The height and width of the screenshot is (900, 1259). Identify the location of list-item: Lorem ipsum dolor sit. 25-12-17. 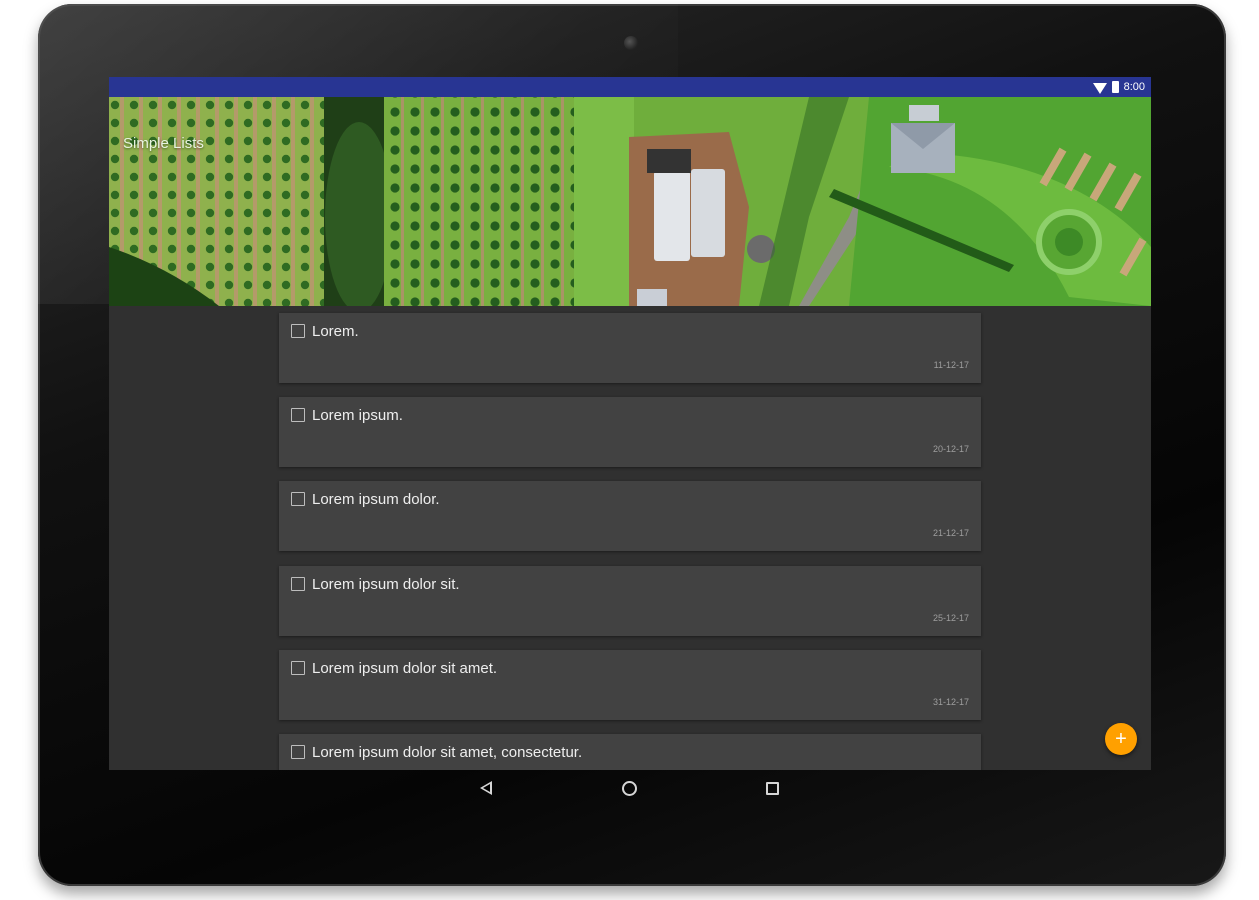
(630, 601).